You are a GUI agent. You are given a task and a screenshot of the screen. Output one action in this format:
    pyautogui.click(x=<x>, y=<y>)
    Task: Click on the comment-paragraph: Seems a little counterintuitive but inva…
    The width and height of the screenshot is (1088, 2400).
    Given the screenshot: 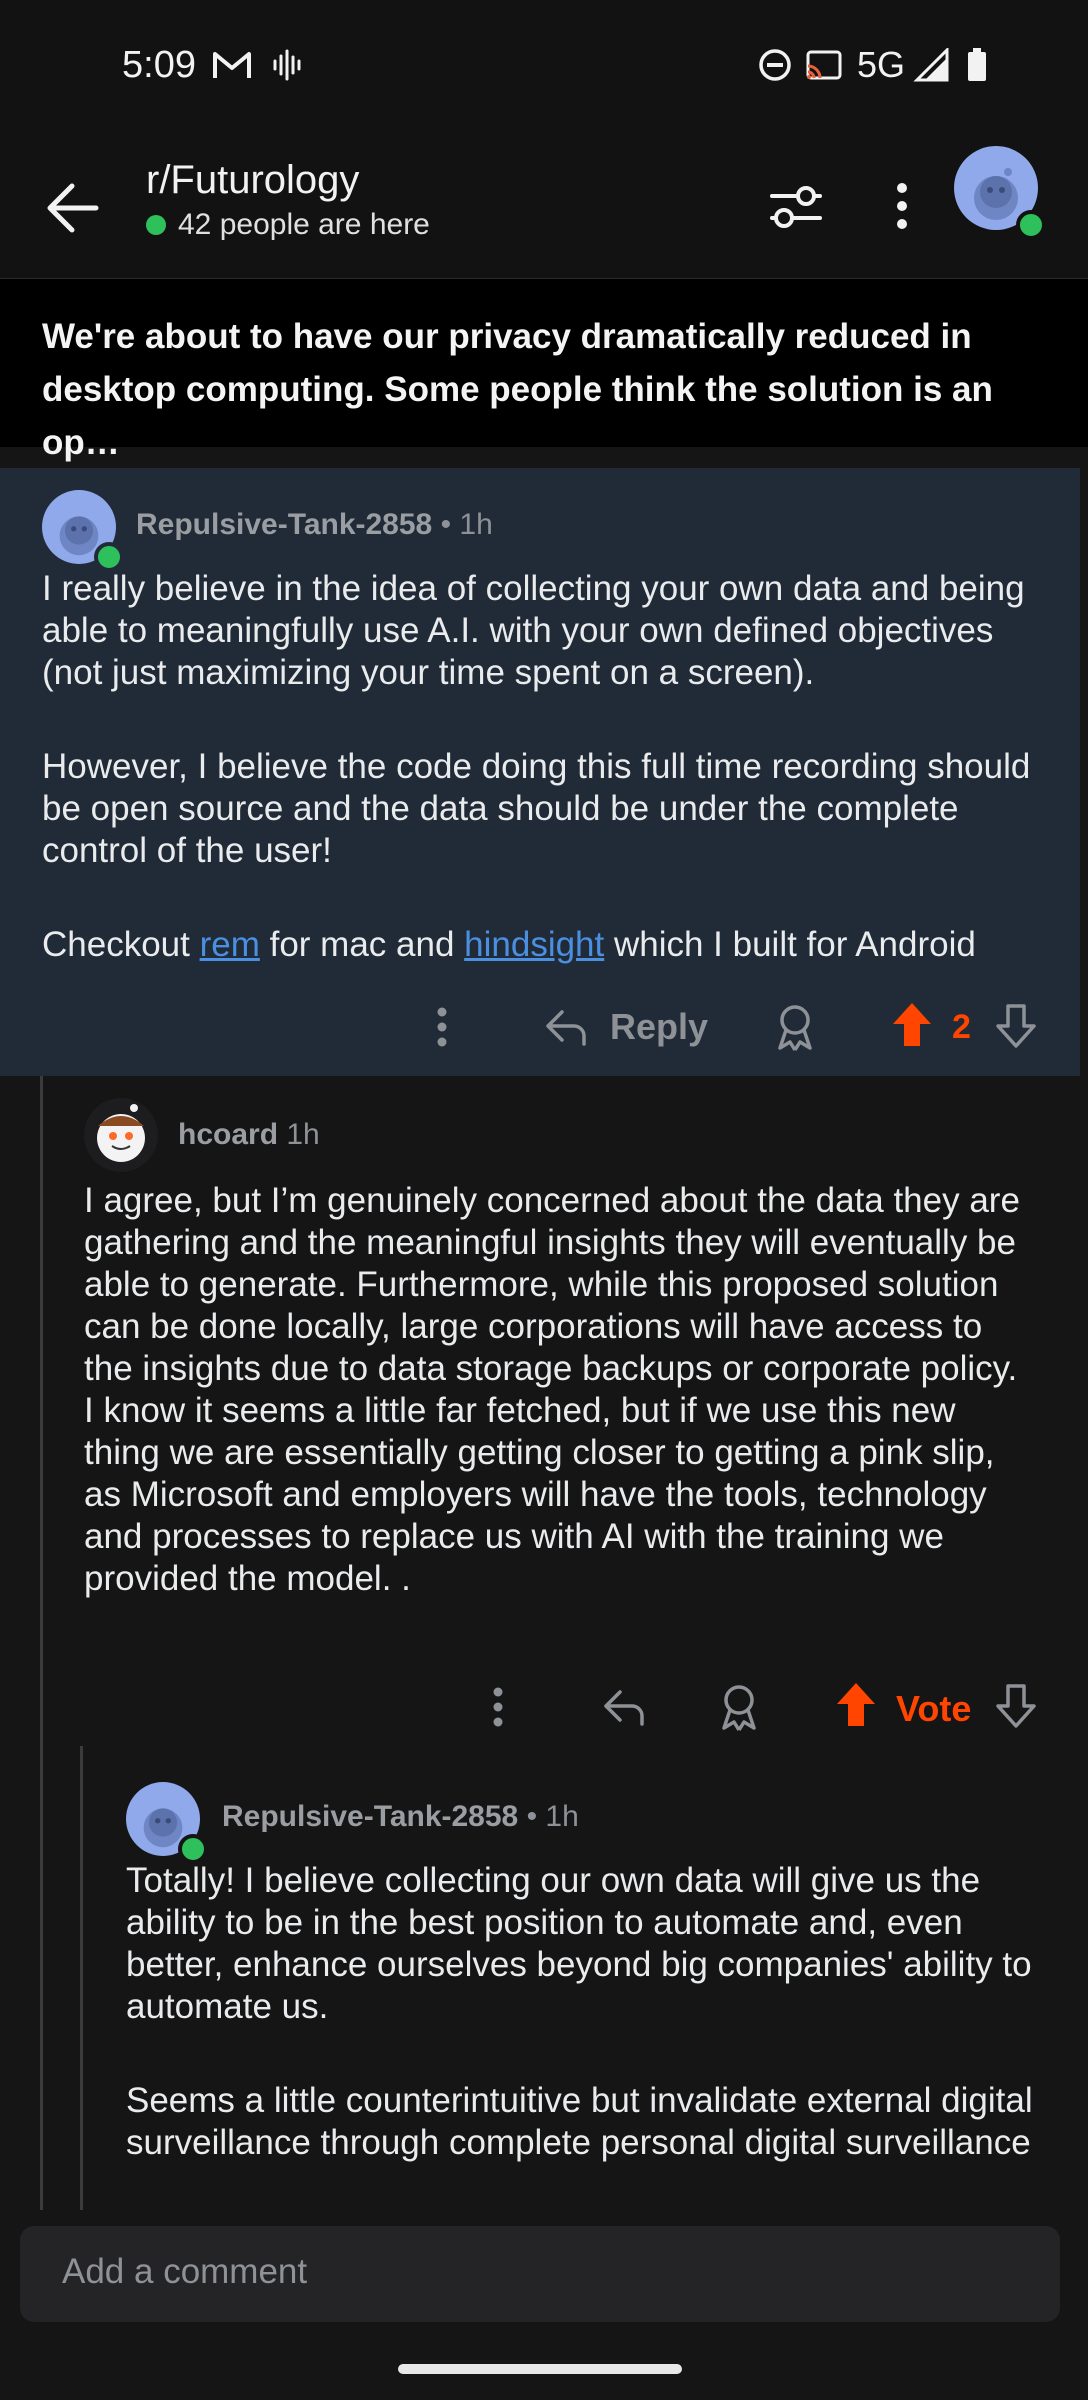 What is the action you would take?
    pyautogui.click(x=579, y=2121)
    